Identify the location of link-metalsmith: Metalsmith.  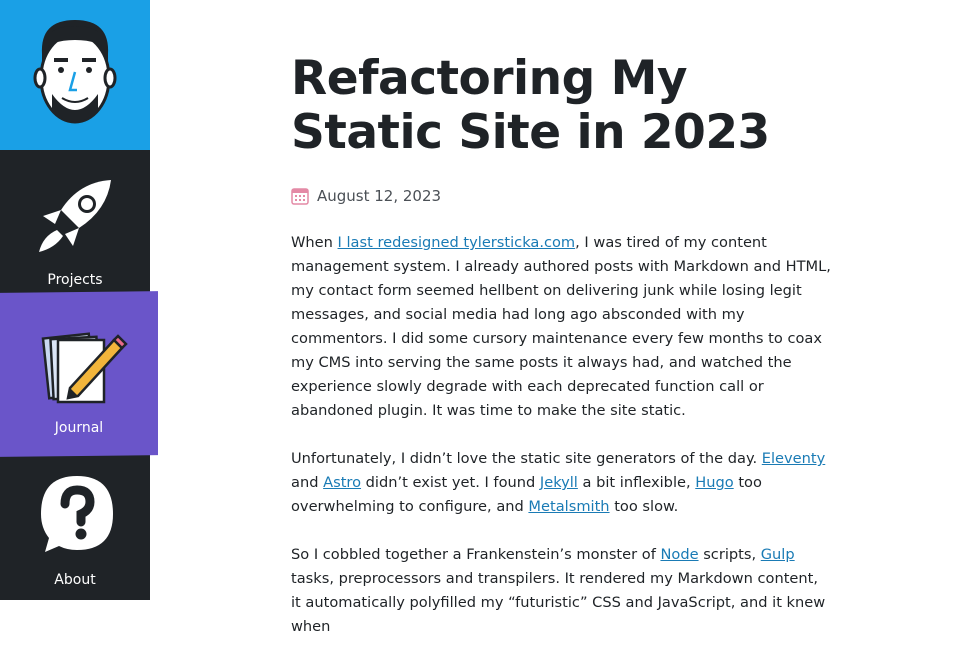
(568, 506).